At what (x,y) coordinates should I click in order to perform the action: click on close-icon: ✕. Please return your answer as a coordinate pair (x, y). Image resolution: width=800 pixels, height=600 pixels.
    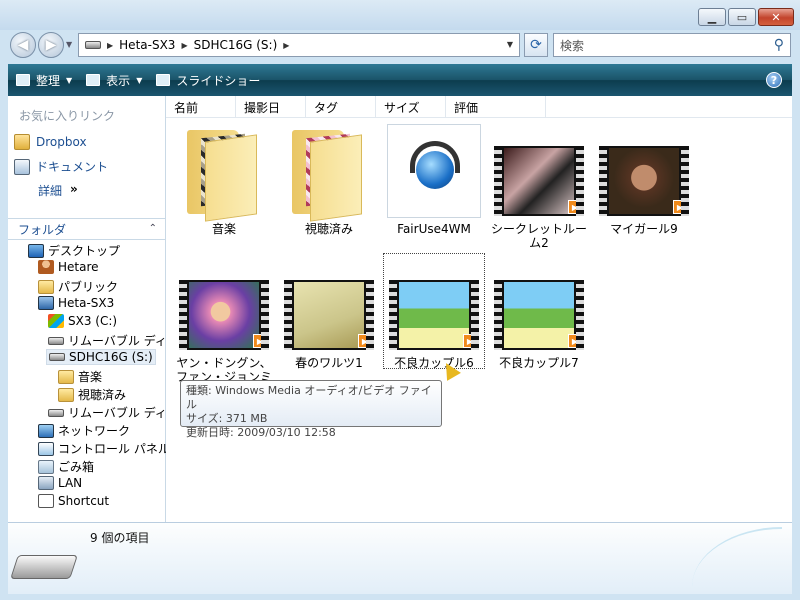
    Looking at the image, I should click on (776, 17).